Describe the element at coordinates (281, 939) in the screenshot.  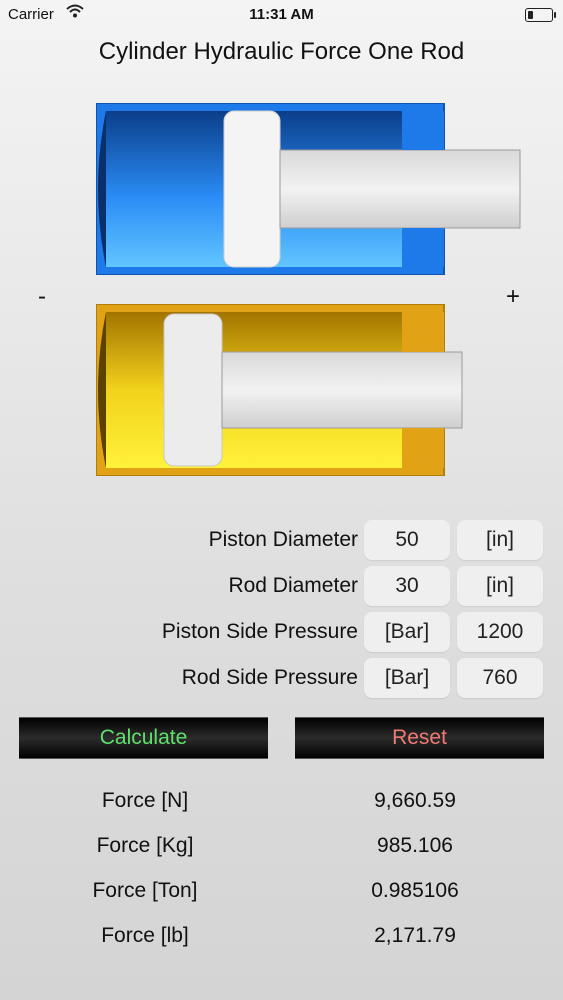
I see `result-row-lb: Force [lb] 2,171.79` at that location.